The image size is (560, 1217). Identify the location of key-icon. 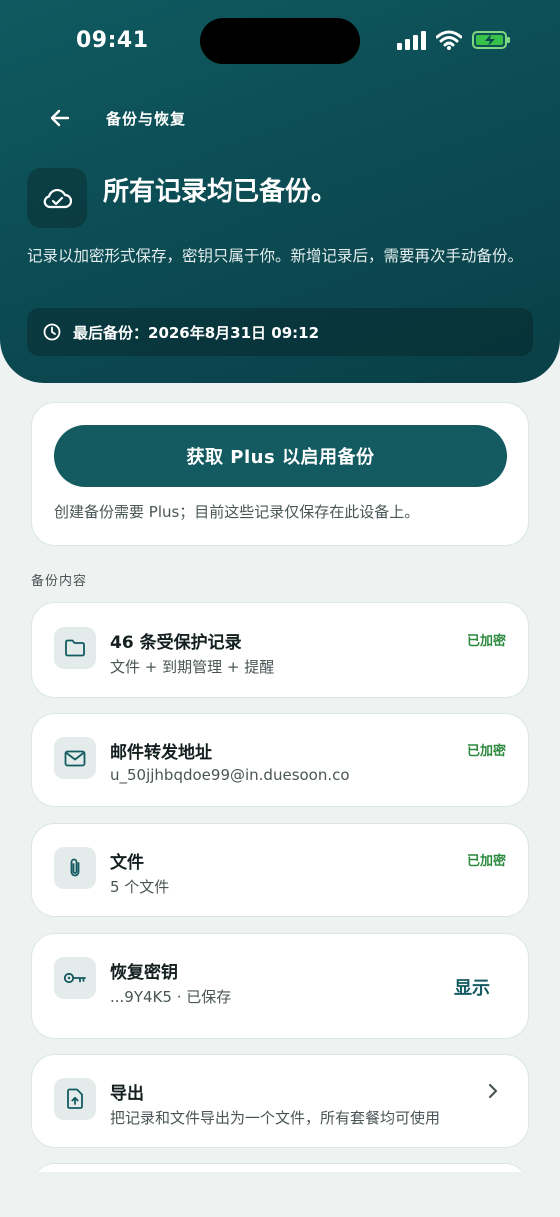
(74, 978).